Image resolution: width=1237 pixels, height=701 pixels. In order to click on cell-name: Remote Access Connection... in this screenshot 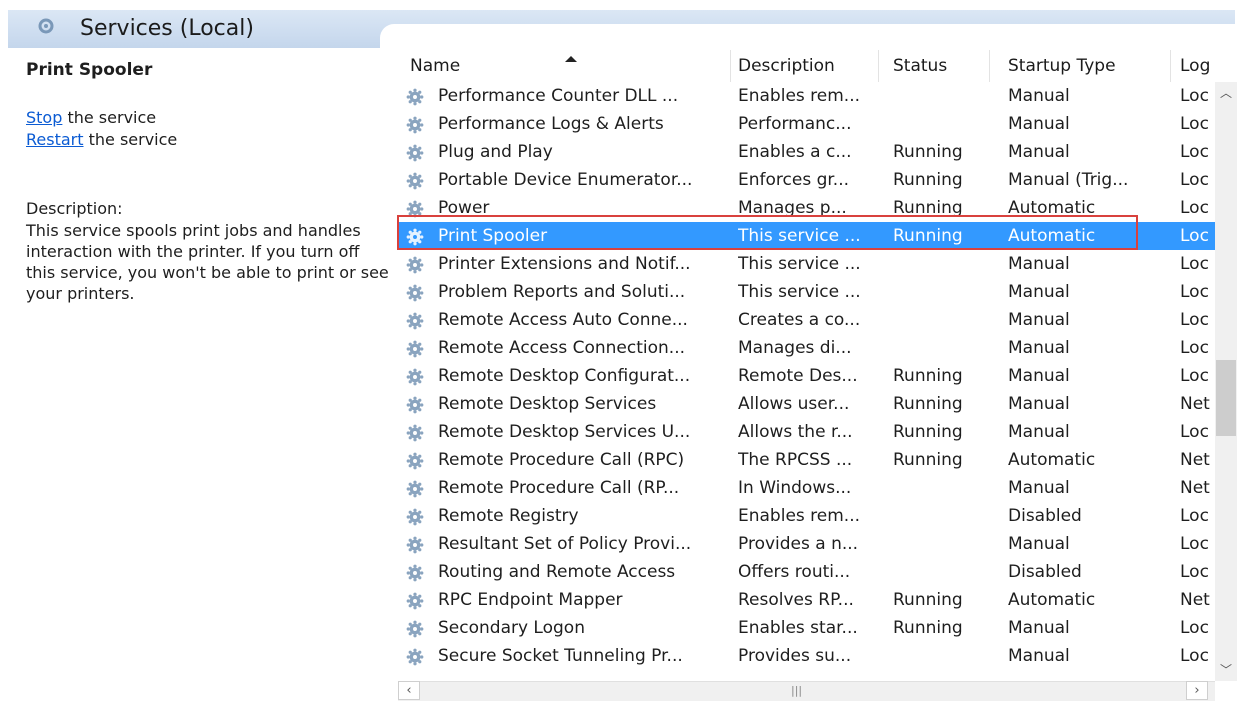, I will do `click(561, 348)`.